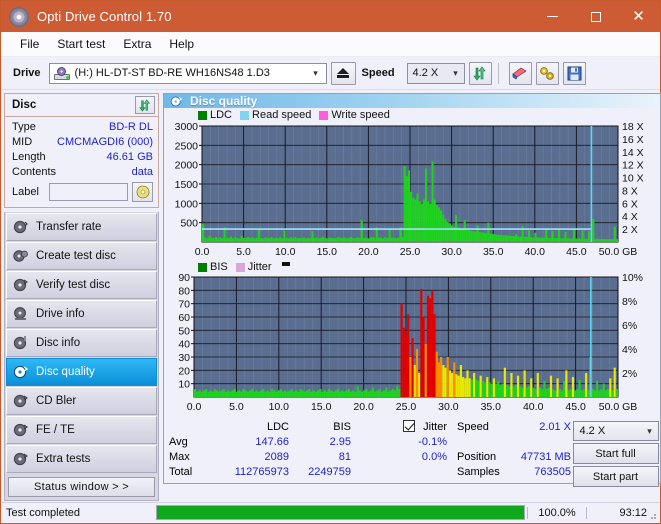  Describe the element at coordinates (187, 204) in the screenshot. I see `svg-text: 1000` at that location.